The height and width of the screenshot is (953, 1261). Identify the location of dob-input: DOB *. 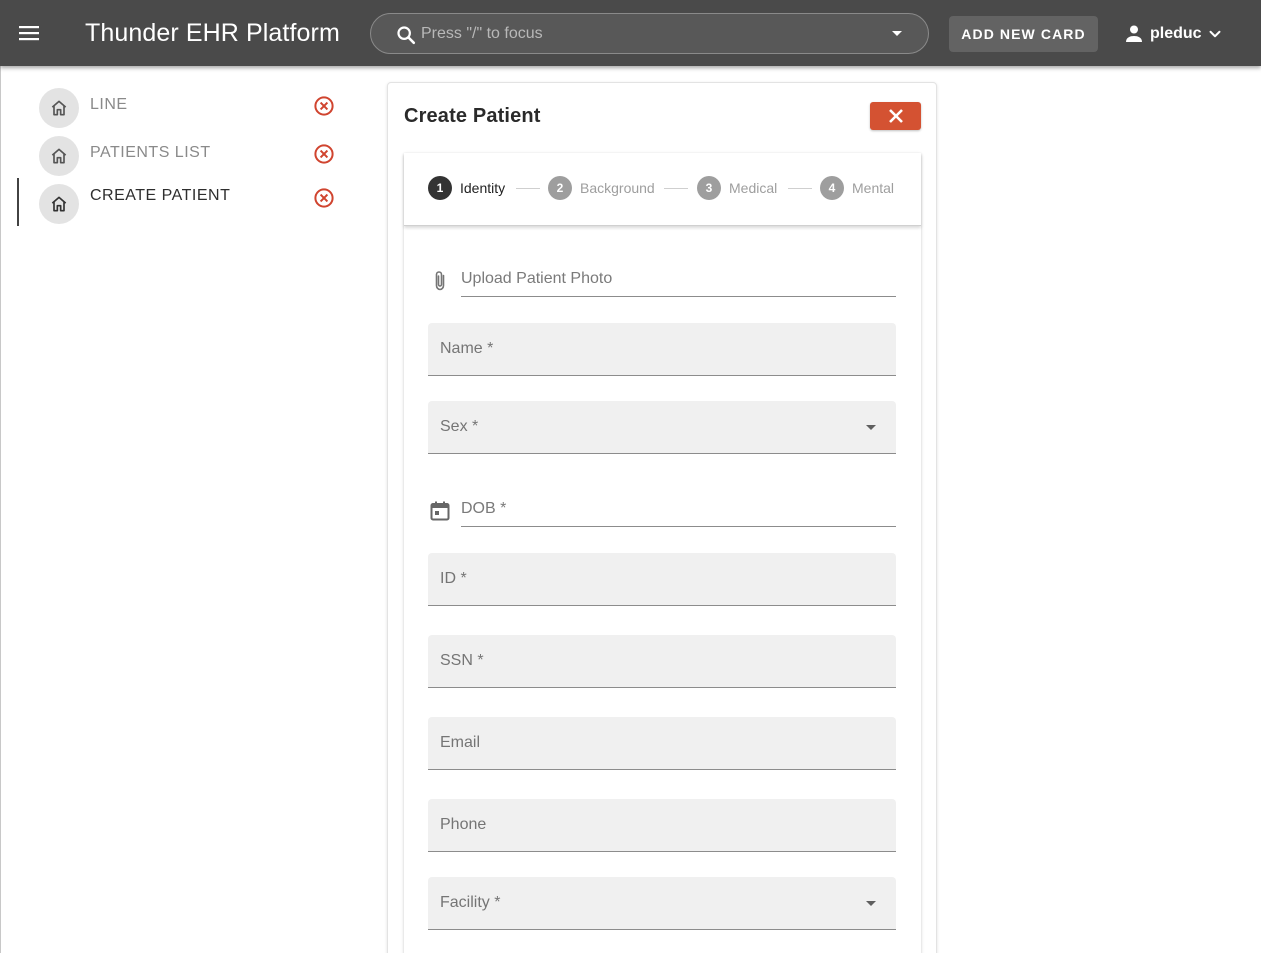
(678, 511).